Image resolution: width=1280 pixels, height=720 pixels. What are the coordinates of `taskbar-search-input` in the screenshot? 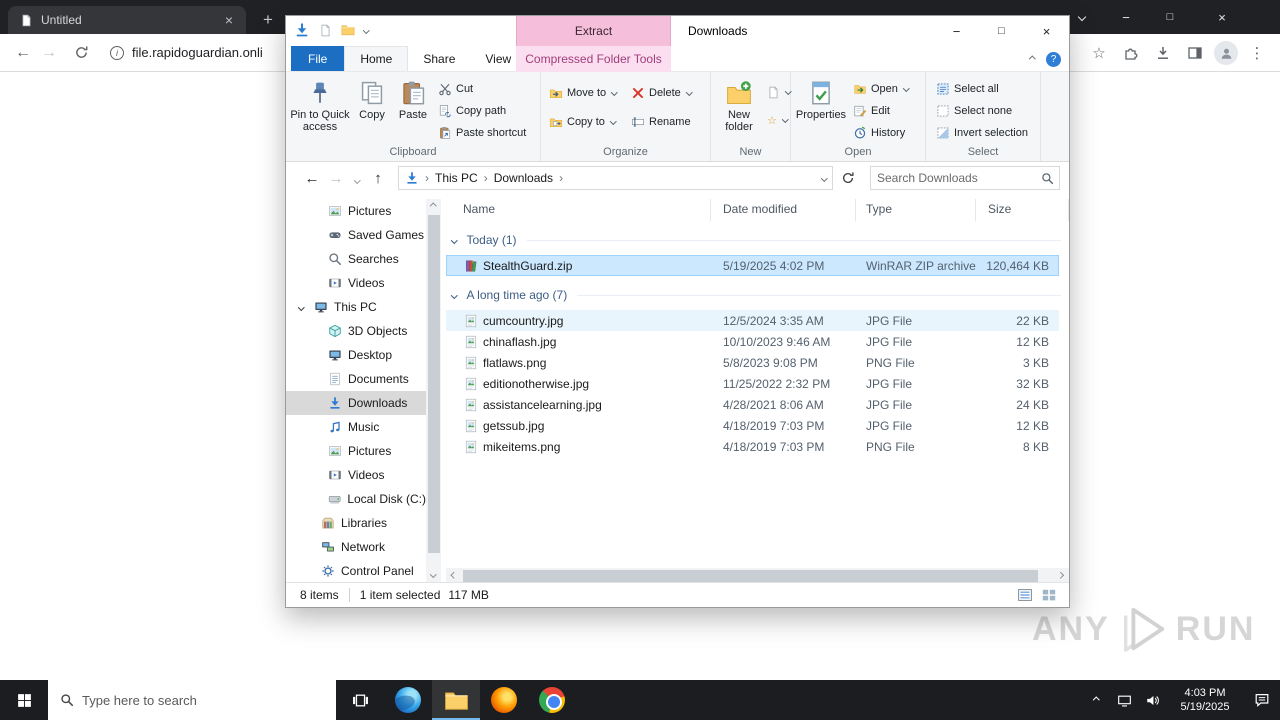 It's located at (192, 700).